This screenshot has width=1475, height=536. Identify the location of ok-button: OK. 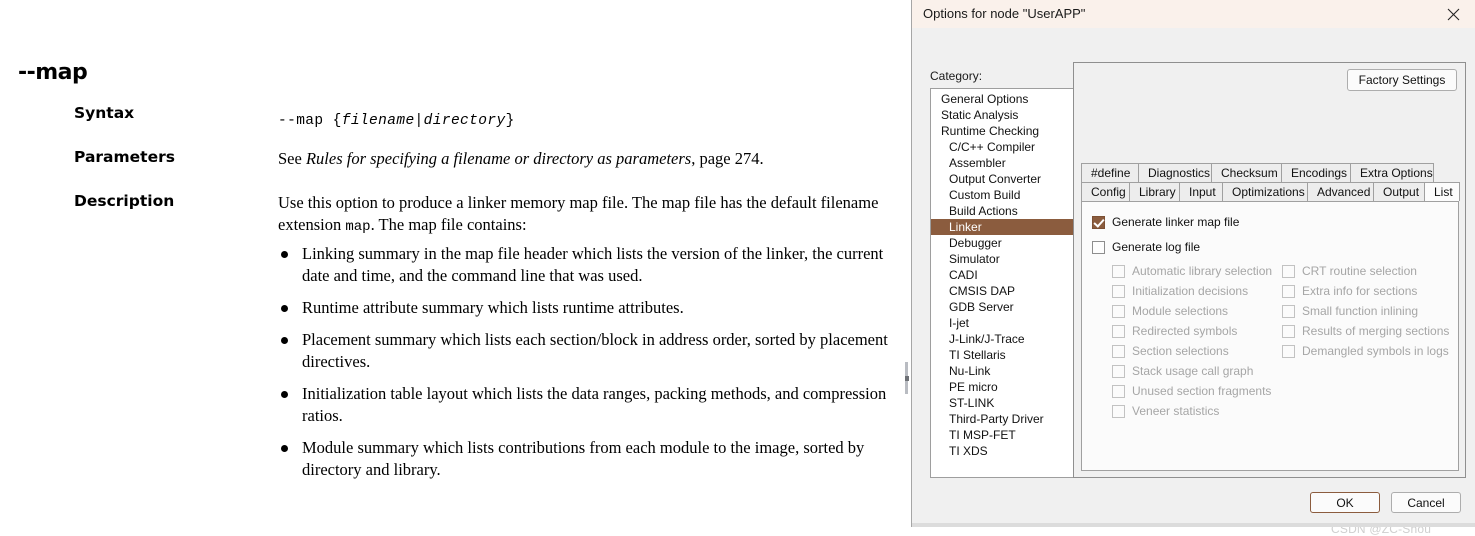
(1345, 502).